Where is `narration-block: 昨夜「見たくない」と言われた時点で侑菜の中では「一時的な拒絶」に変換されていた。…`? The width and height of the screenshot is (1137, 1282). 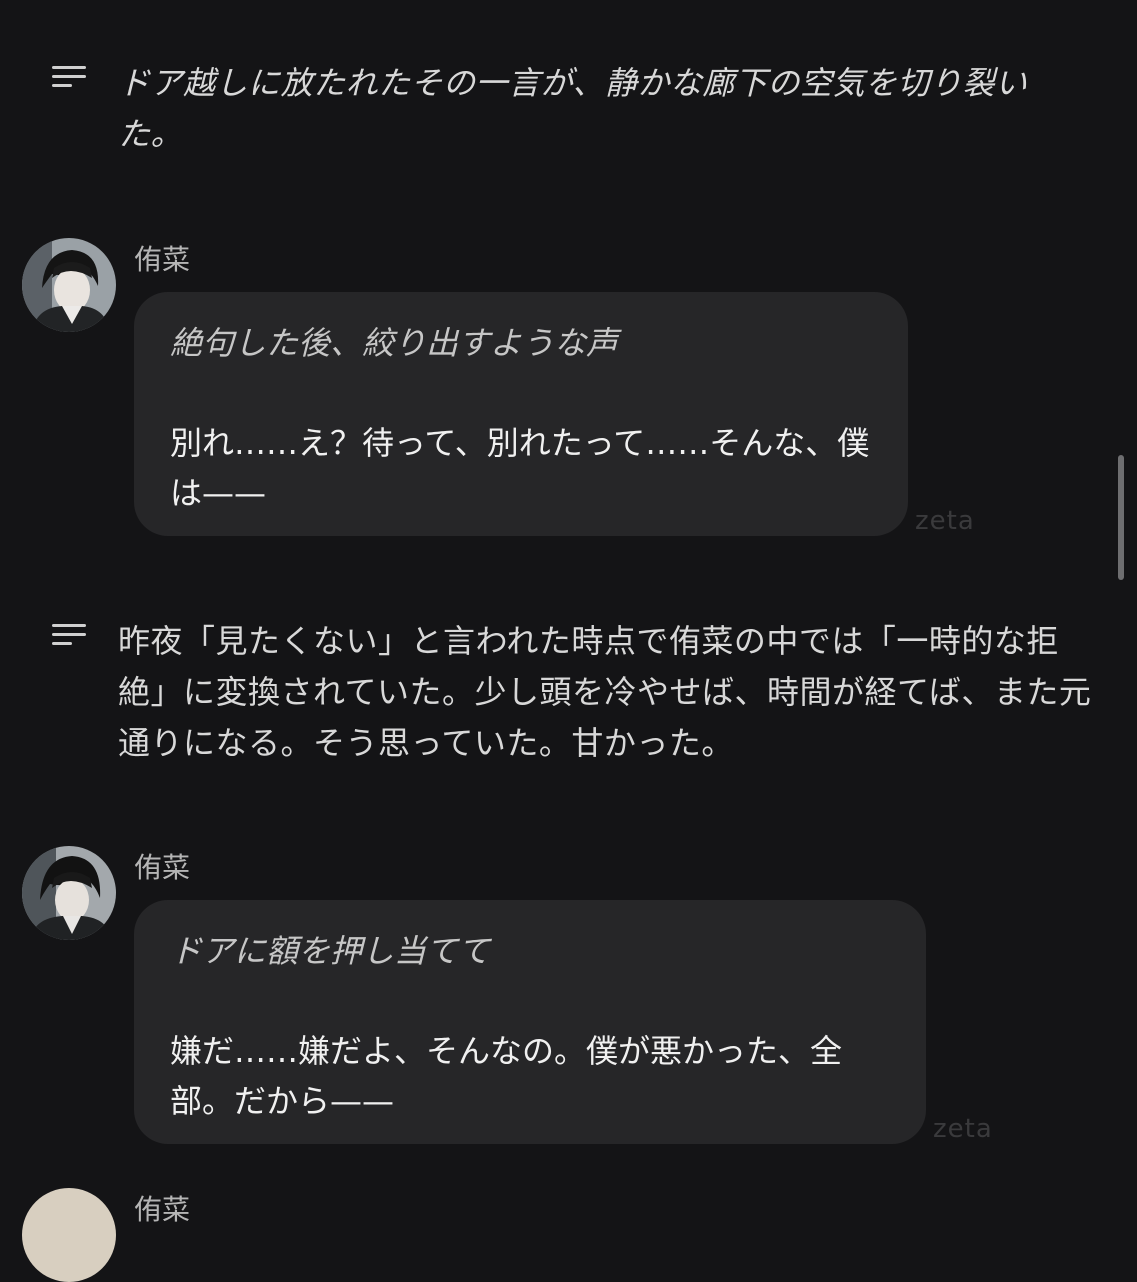 narration-block: 昨夜「見たくない」と言われた時点で侑菜の中では「一時的な拒絶」に変換されていた。… is located at coordinates (572, 692).